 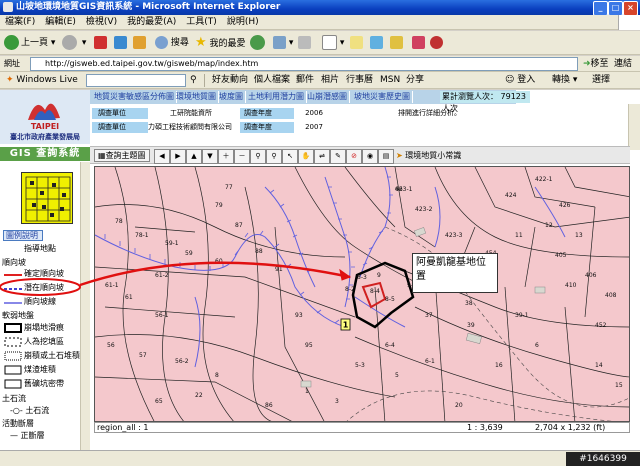 I want to click on live-item-msn: MSN, so click(x=390, y=80).